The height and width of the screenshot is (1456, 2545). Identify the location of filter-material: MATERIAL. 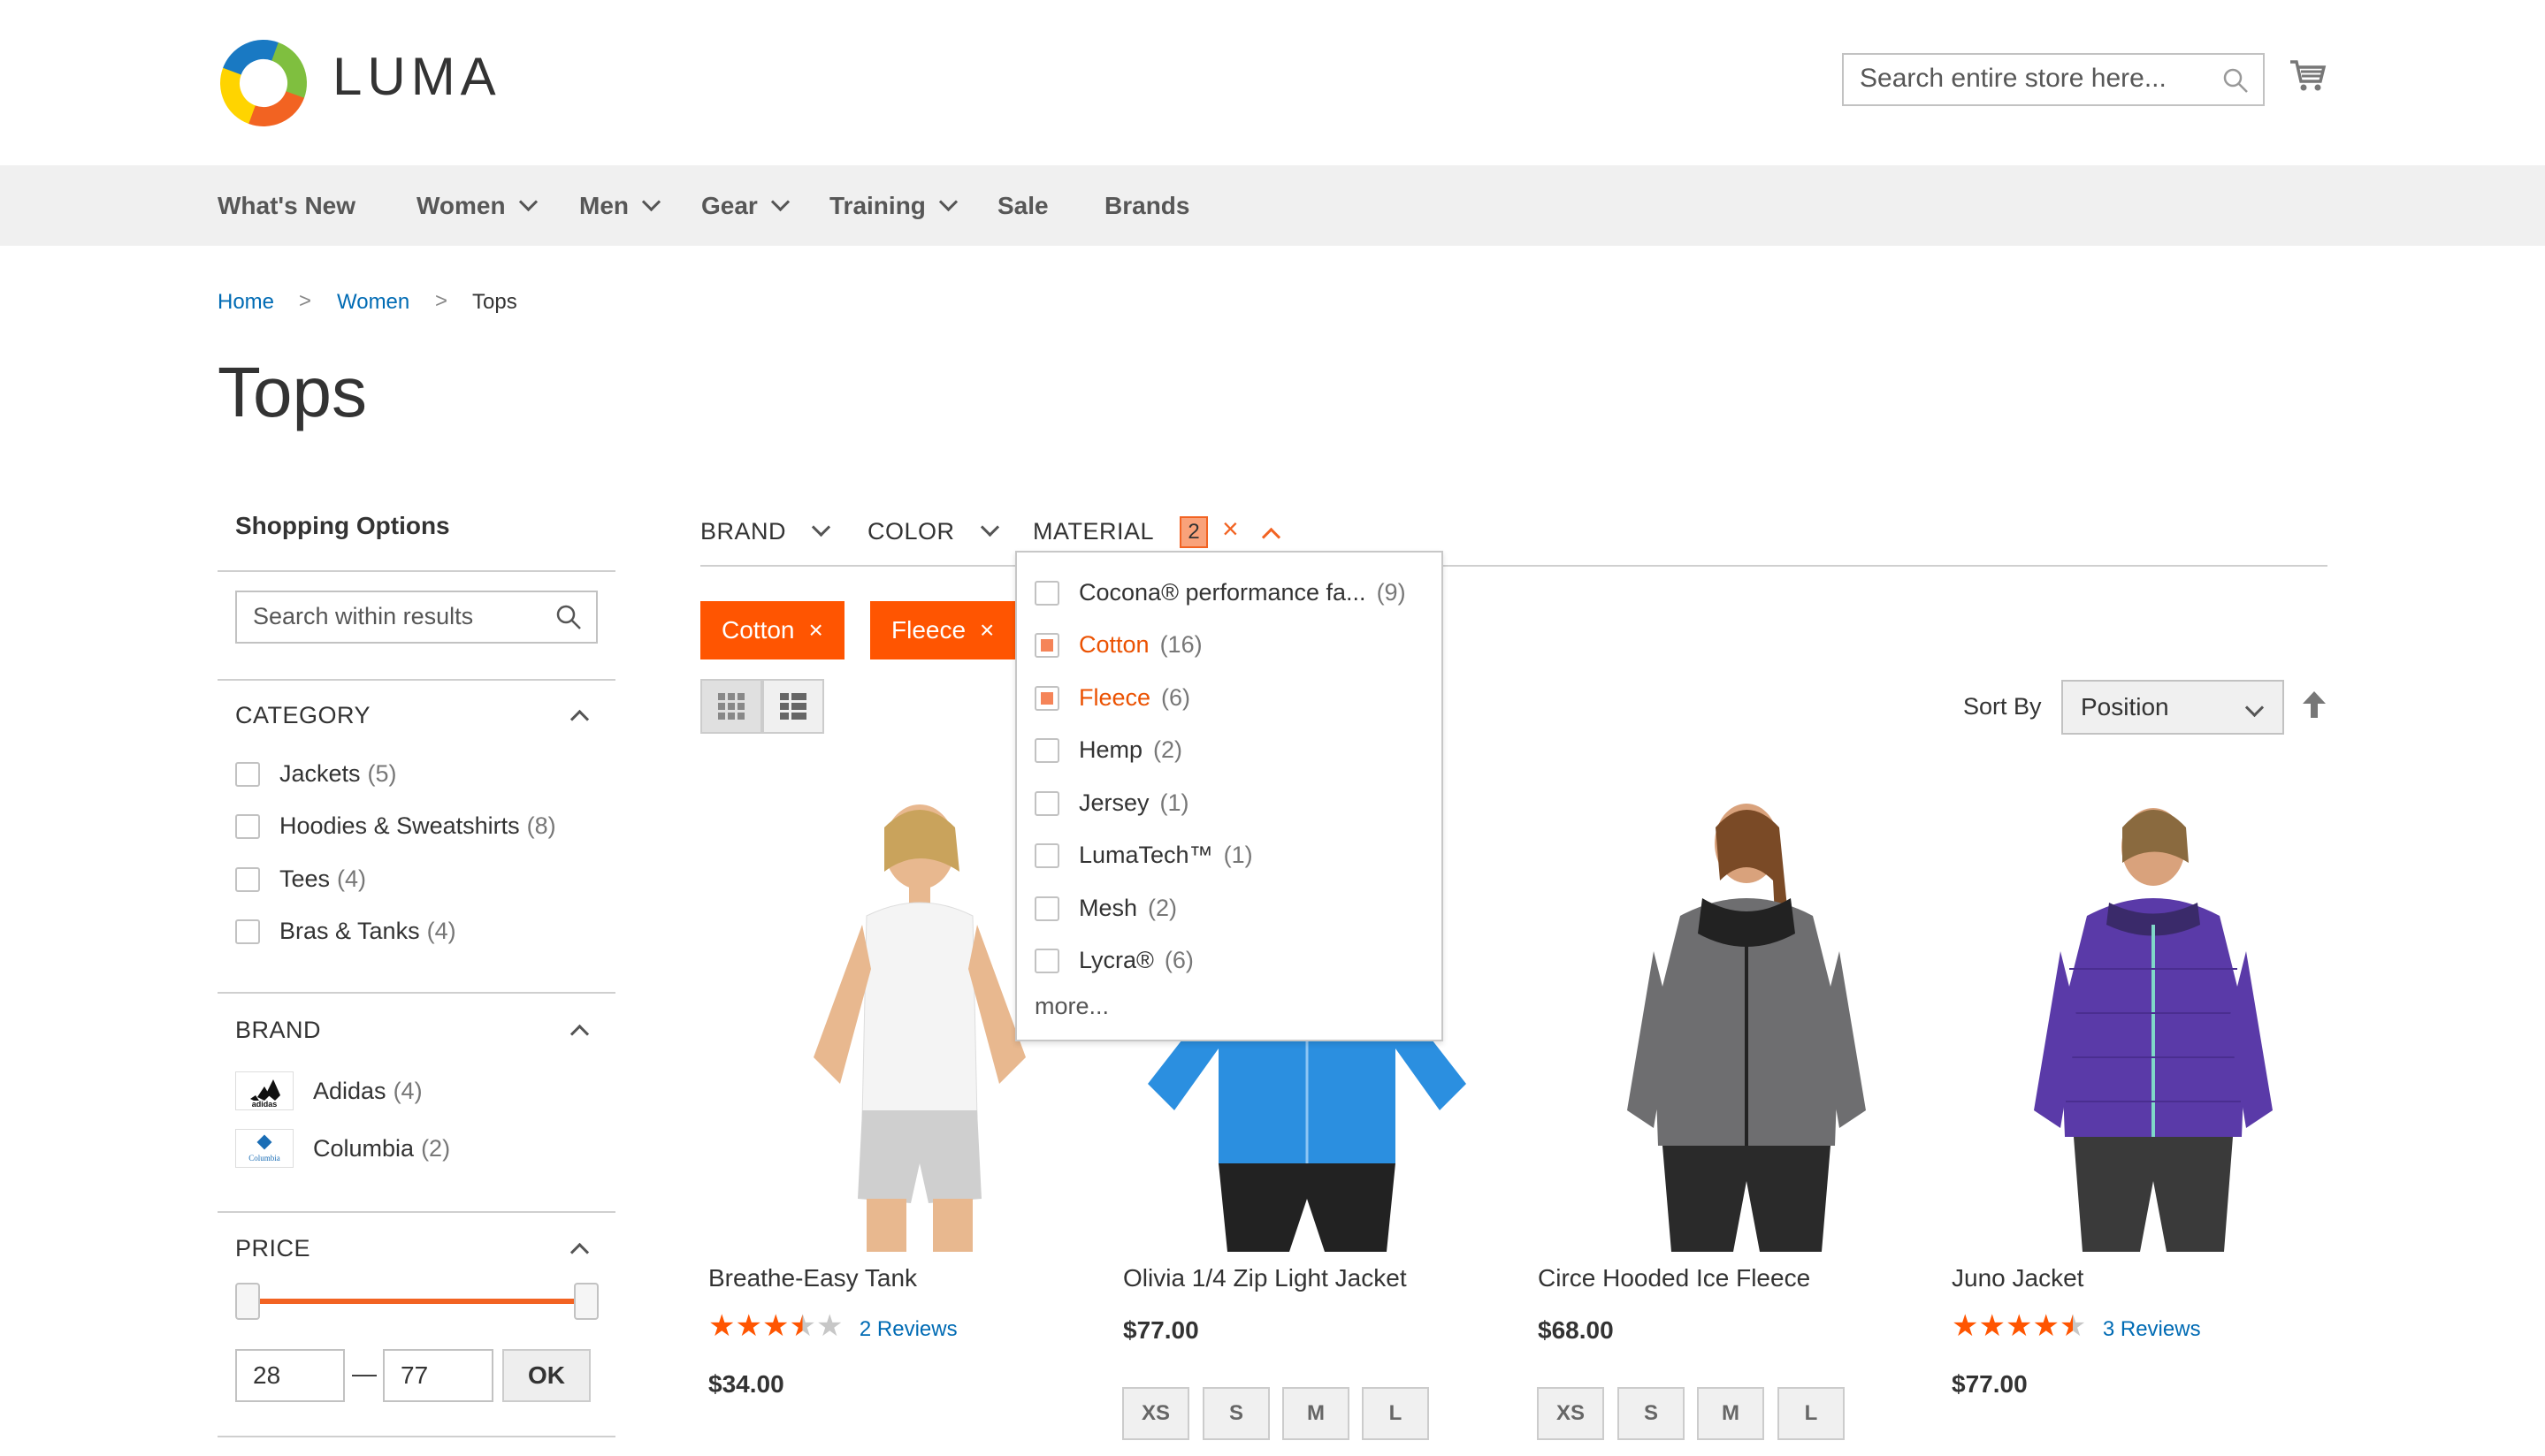
(1094, 531).